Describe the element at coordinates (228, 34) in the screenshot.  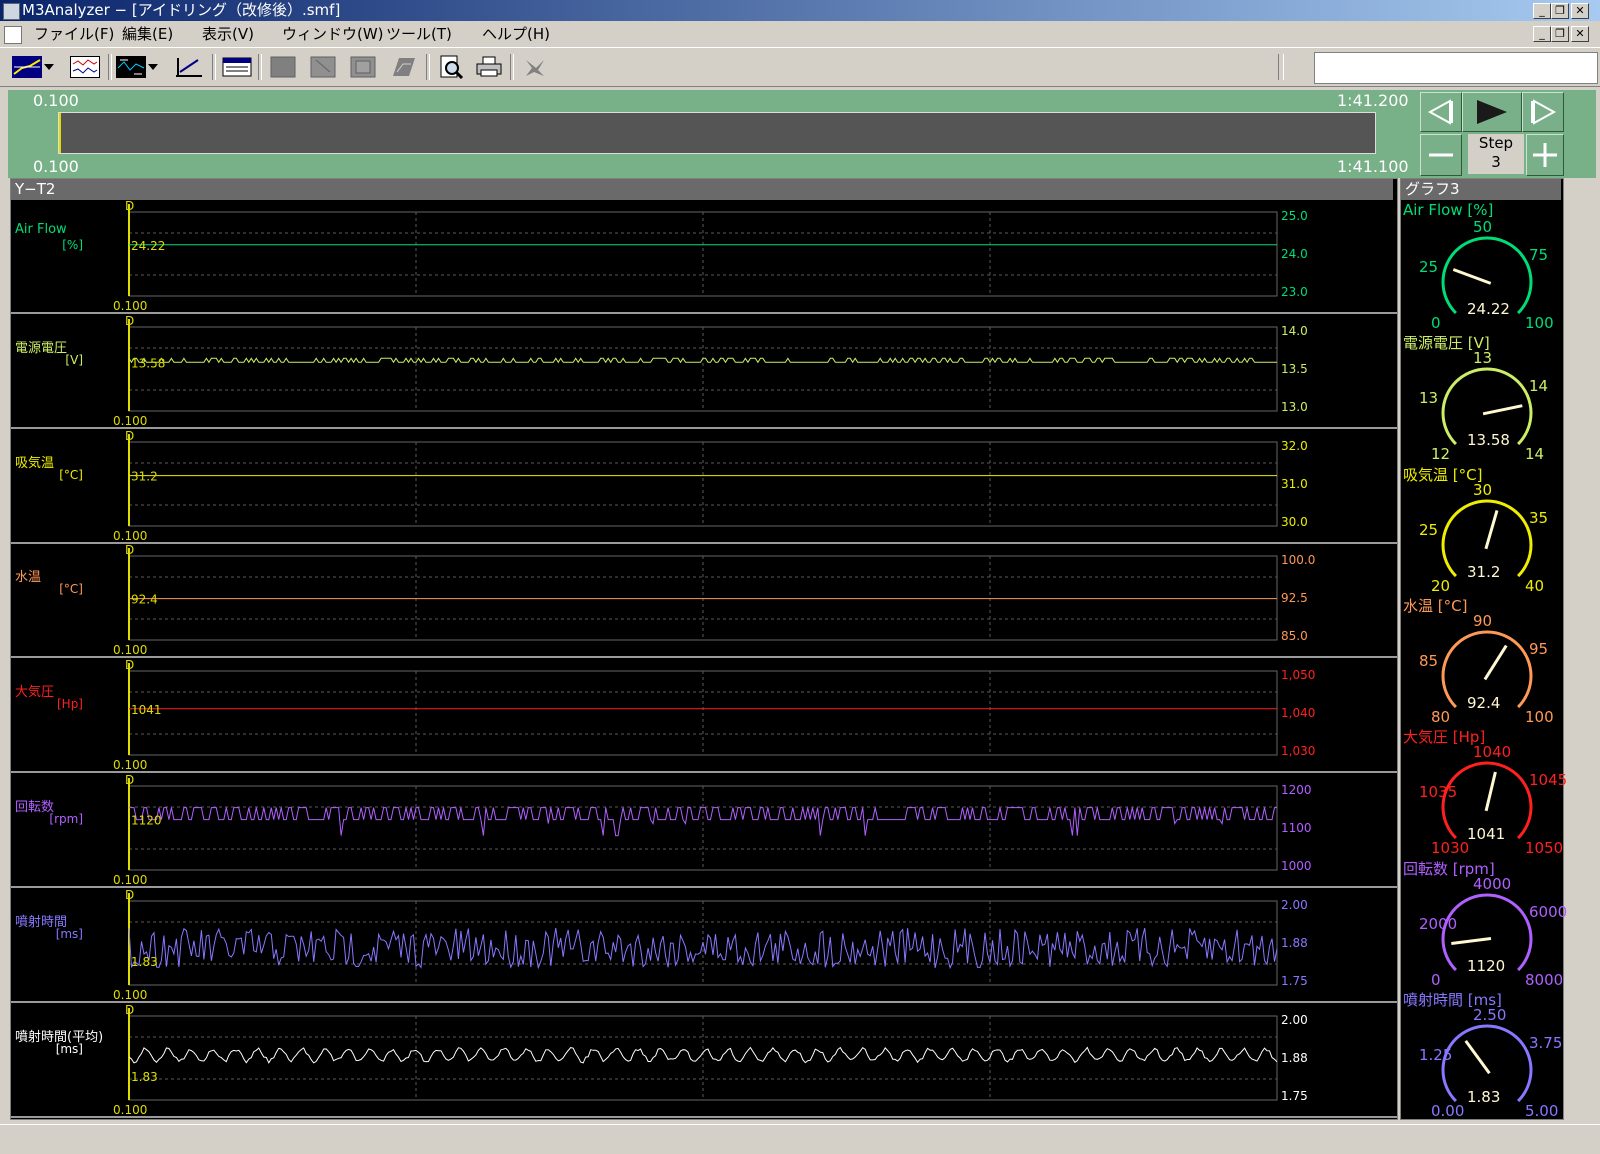
I see `menu-view: 表示(V)` at that location.